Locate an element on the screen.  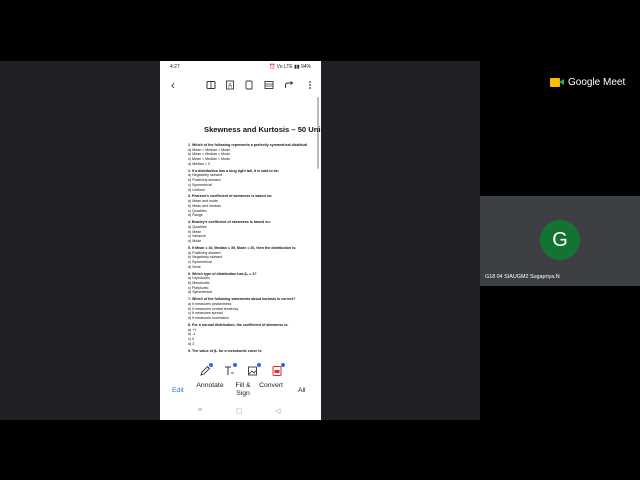
tab-convert: Convert is located at coordinates (271, 386).